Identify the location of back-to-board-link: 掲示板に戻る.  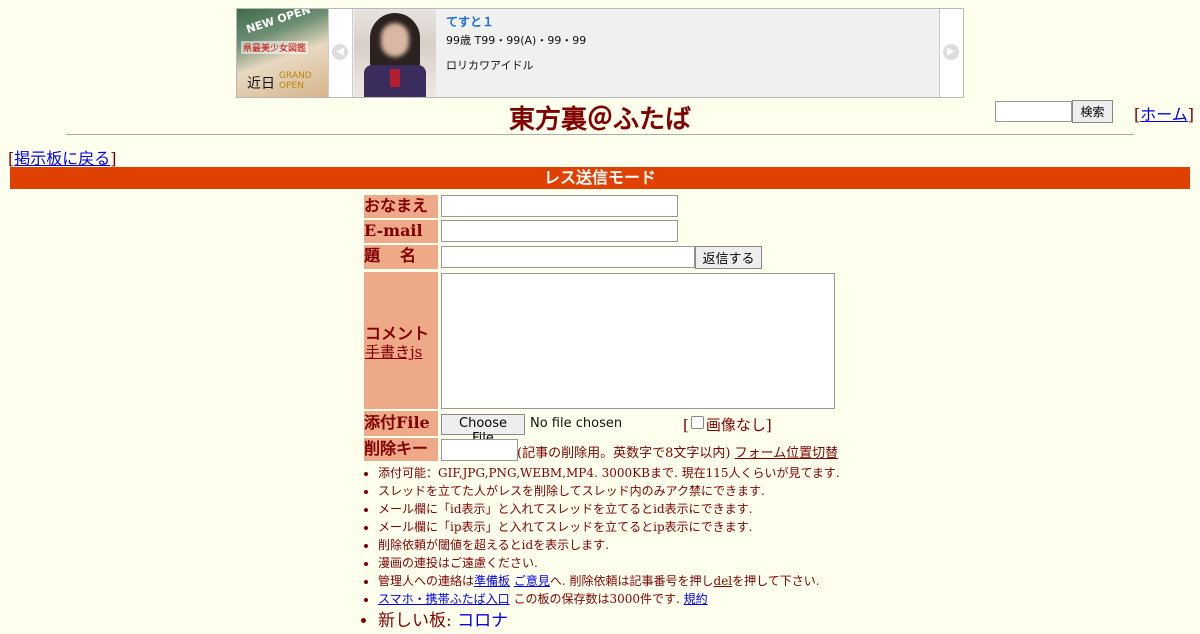
(62, 158).